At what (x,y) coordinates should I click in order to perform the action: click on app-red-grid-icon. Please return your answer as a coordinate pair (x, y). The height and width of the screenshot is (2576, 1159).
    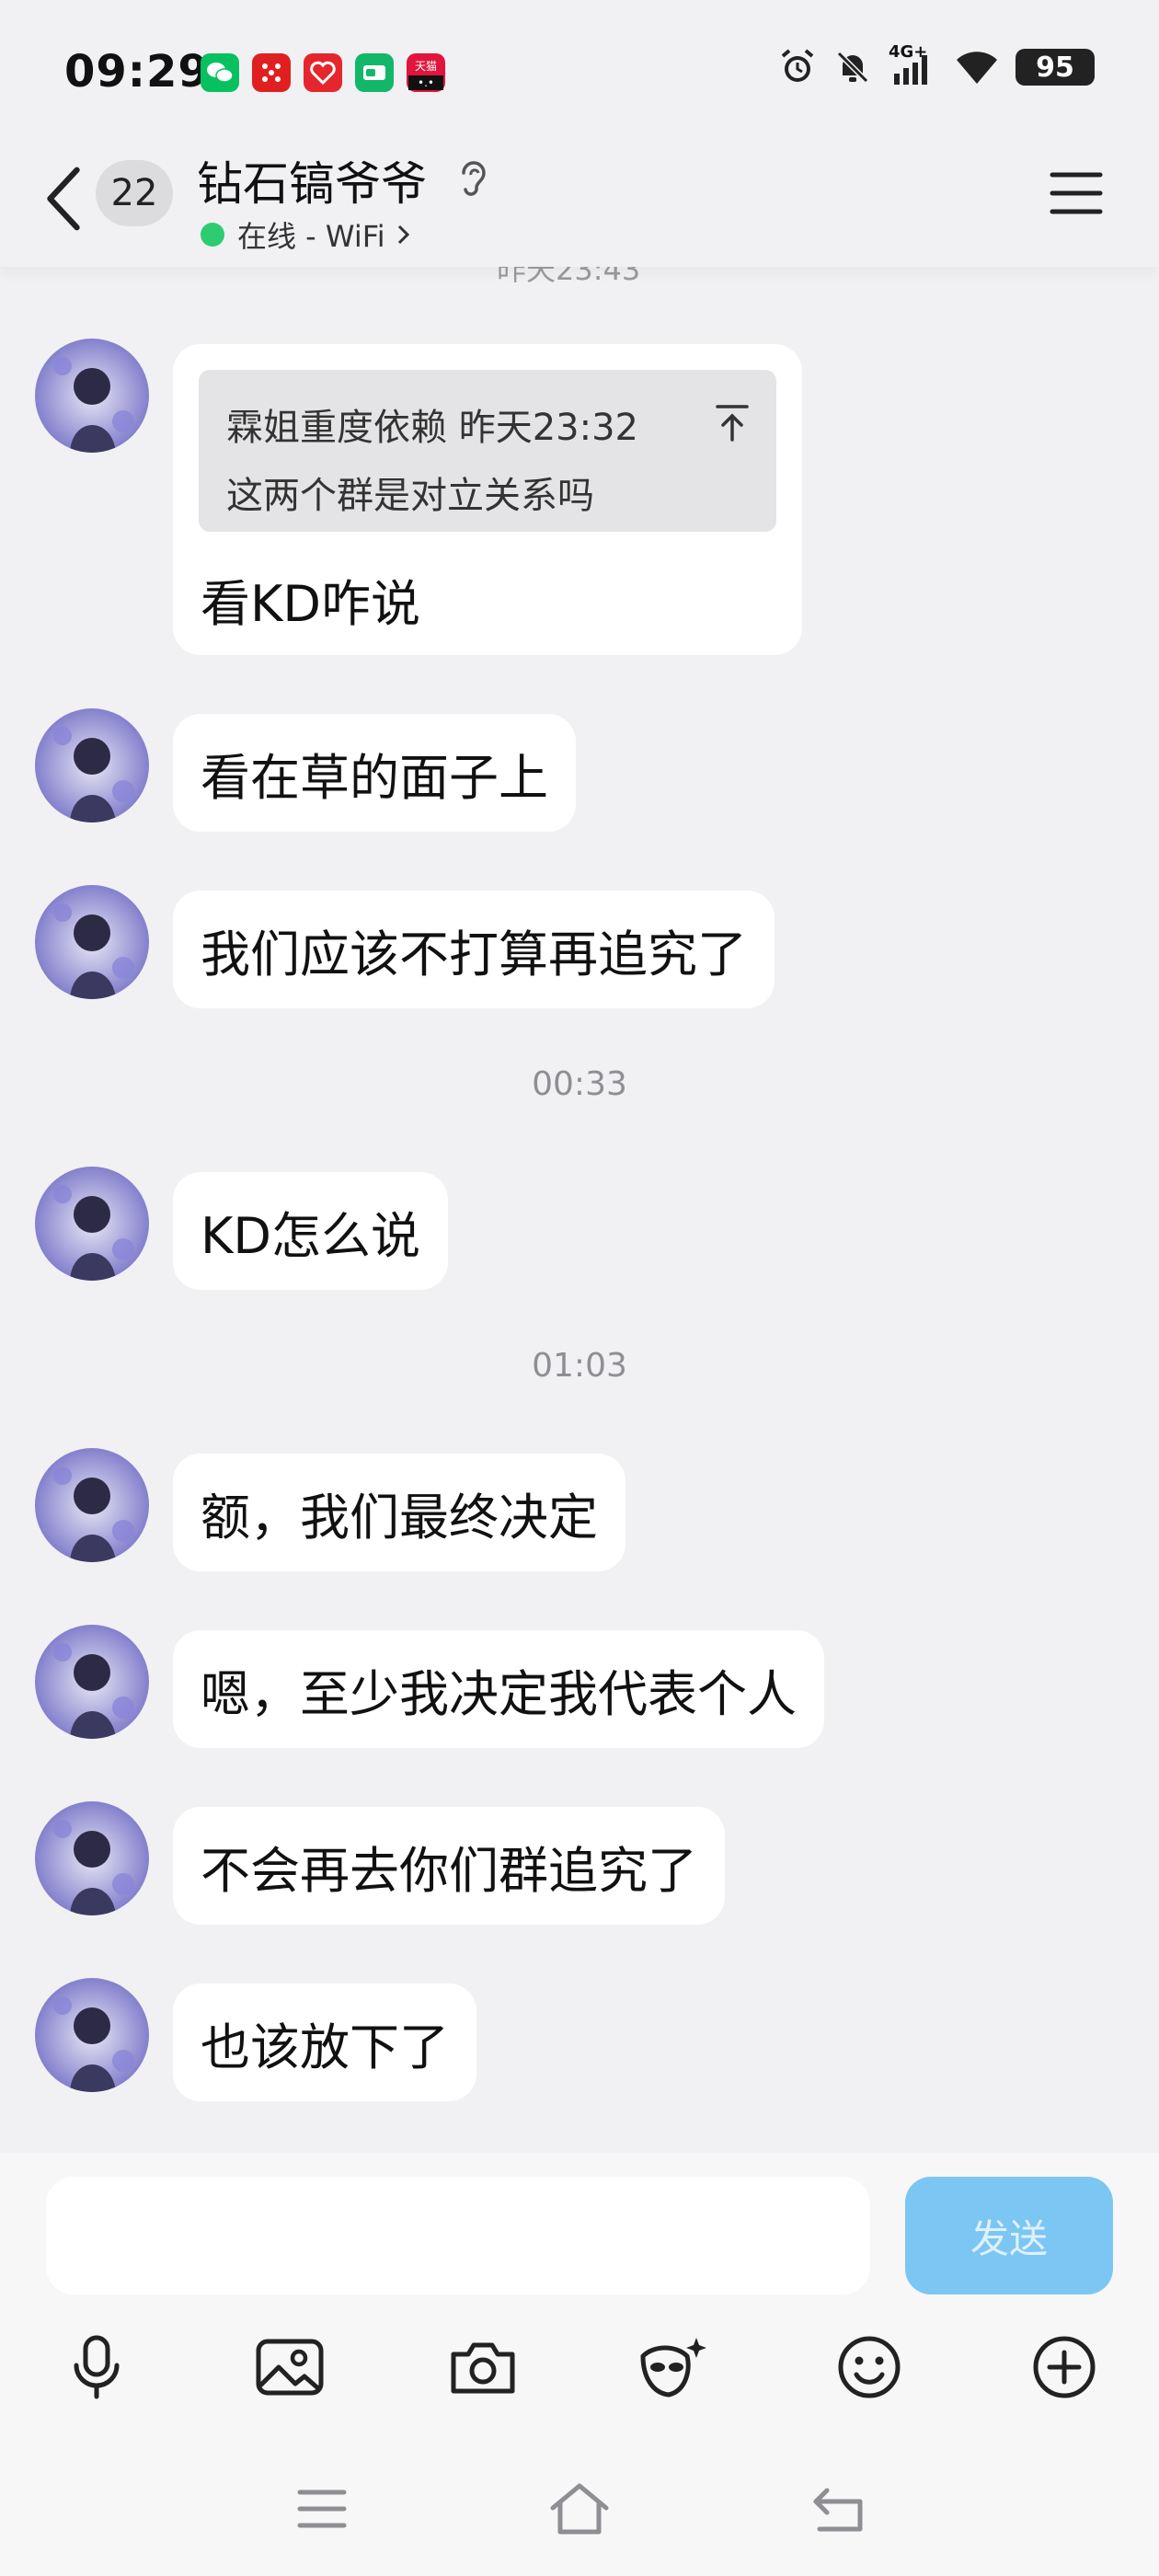
    Looking at the image, I should click on (271, 72).